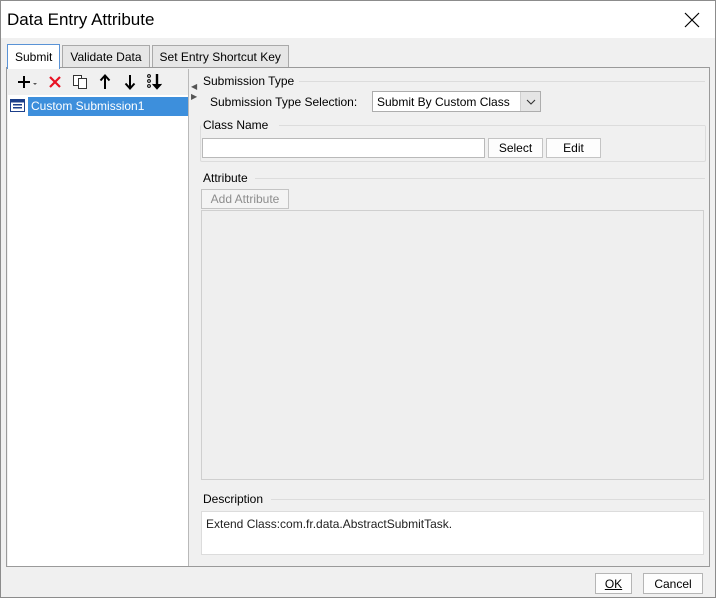  I want to click on delete-icon, so click(54, 82).